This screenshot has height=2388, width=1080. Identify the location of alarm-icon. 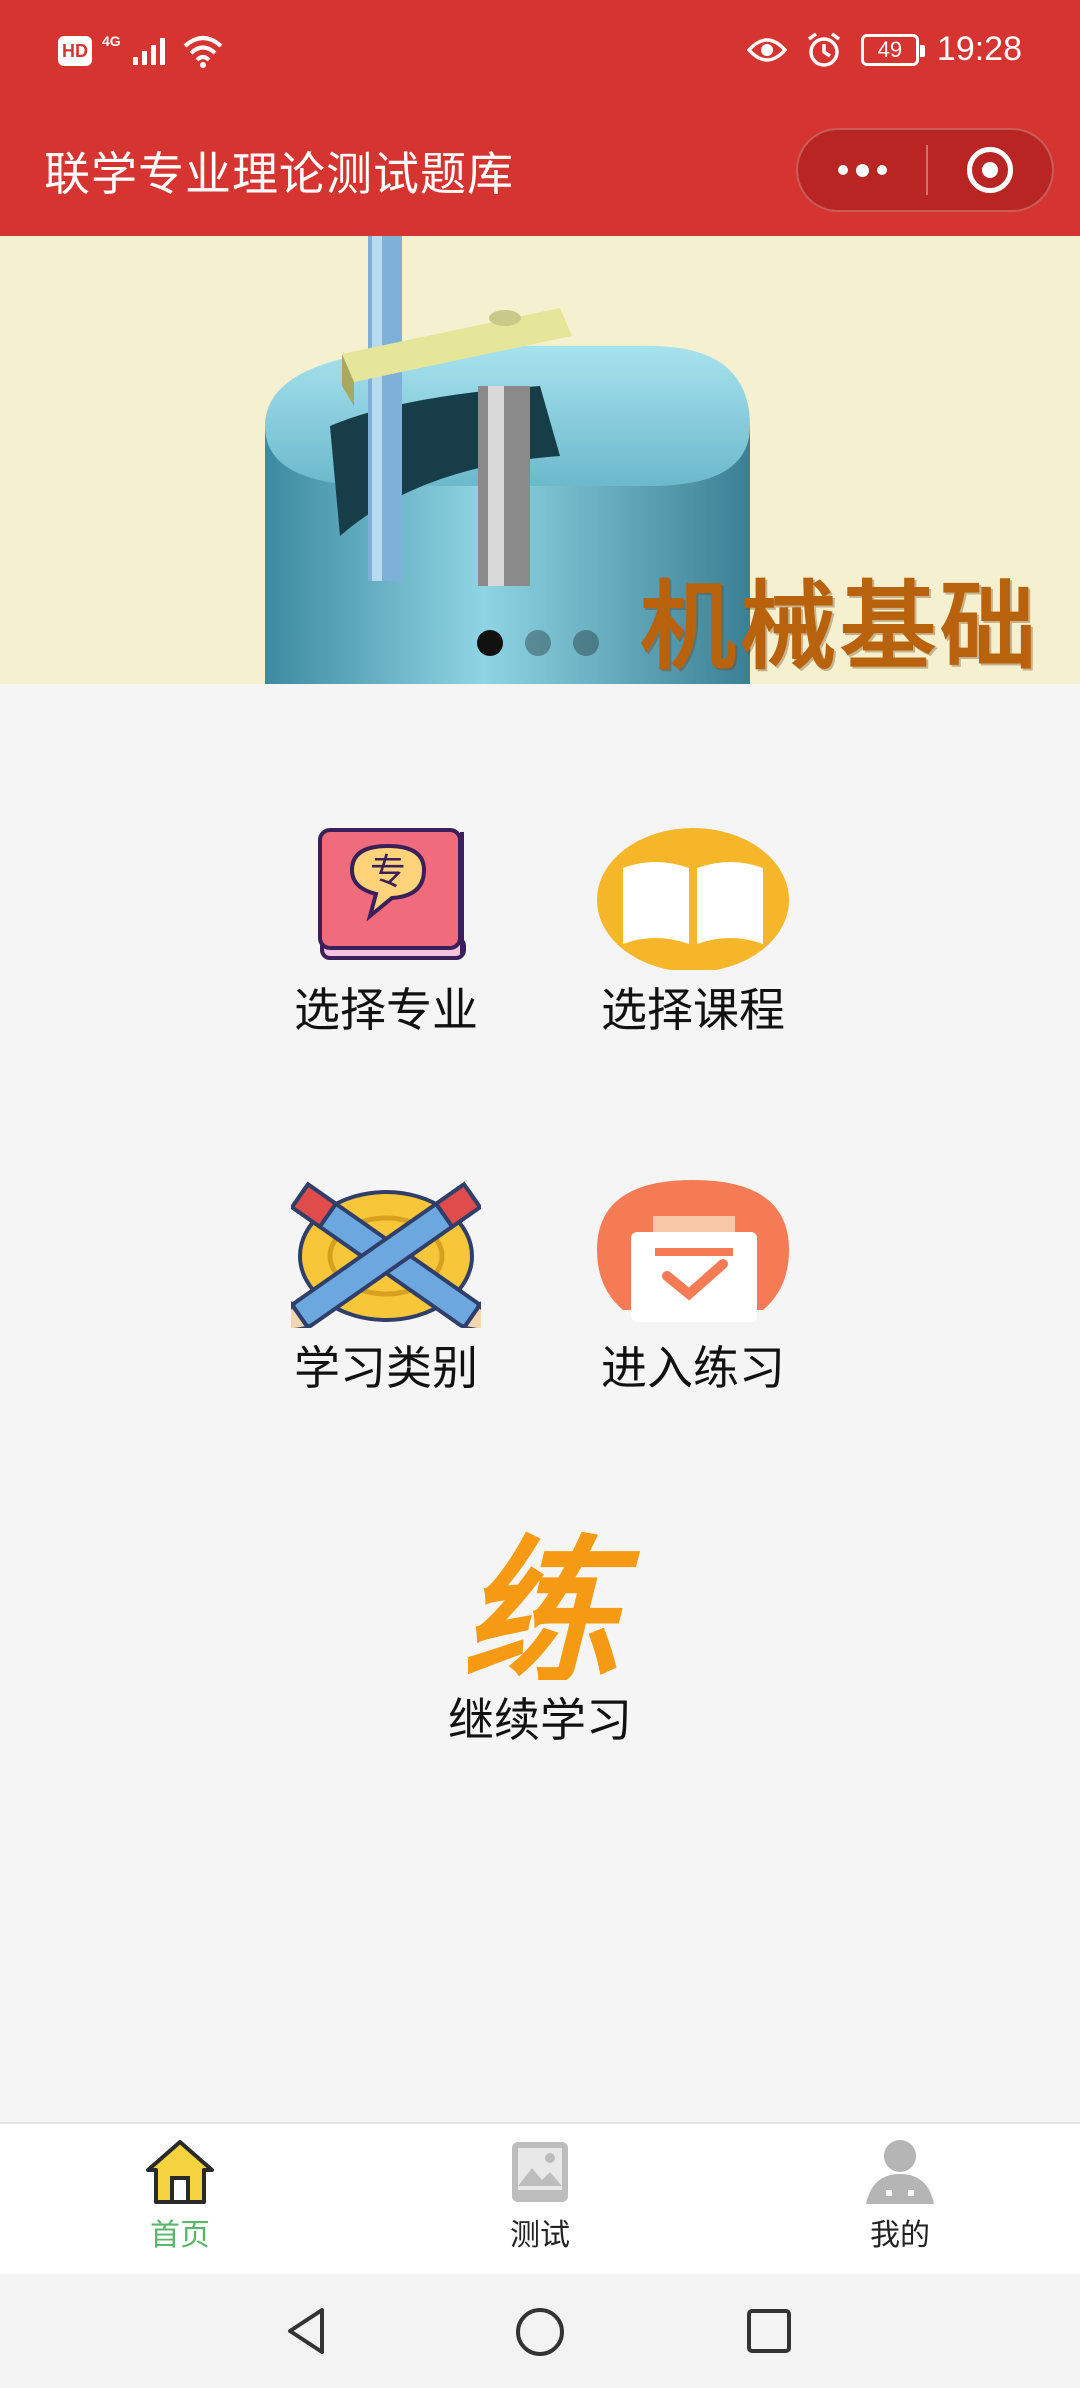
(823, 49).